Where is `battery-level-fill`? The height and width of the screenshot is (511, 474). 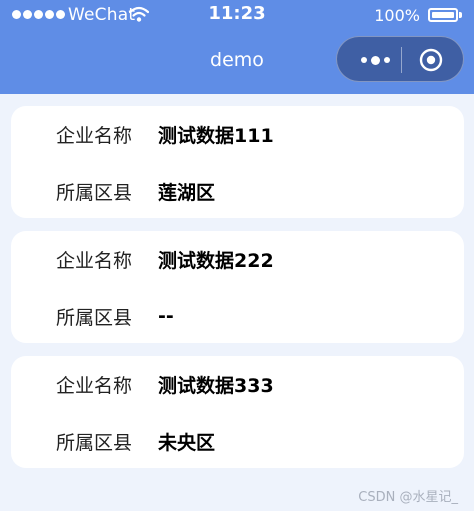
battery-level-fill is located at coordinates (443, 15).